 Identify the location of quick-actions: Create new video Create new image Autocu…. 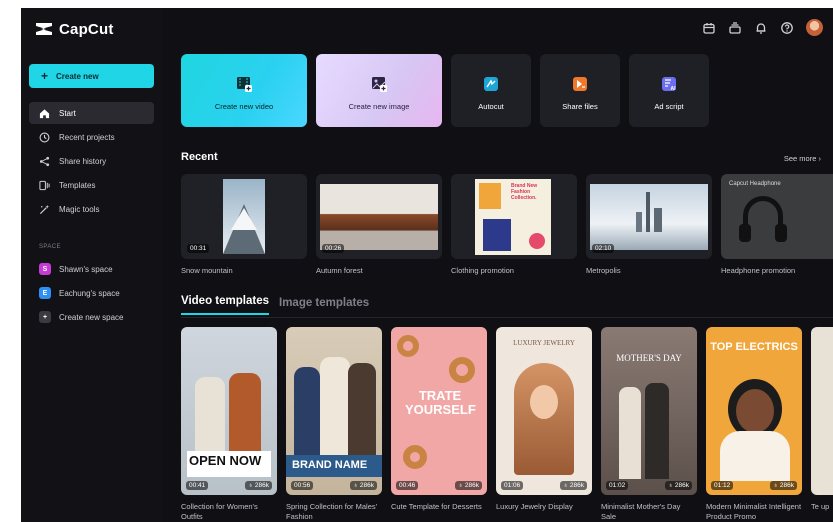
(445, 90).